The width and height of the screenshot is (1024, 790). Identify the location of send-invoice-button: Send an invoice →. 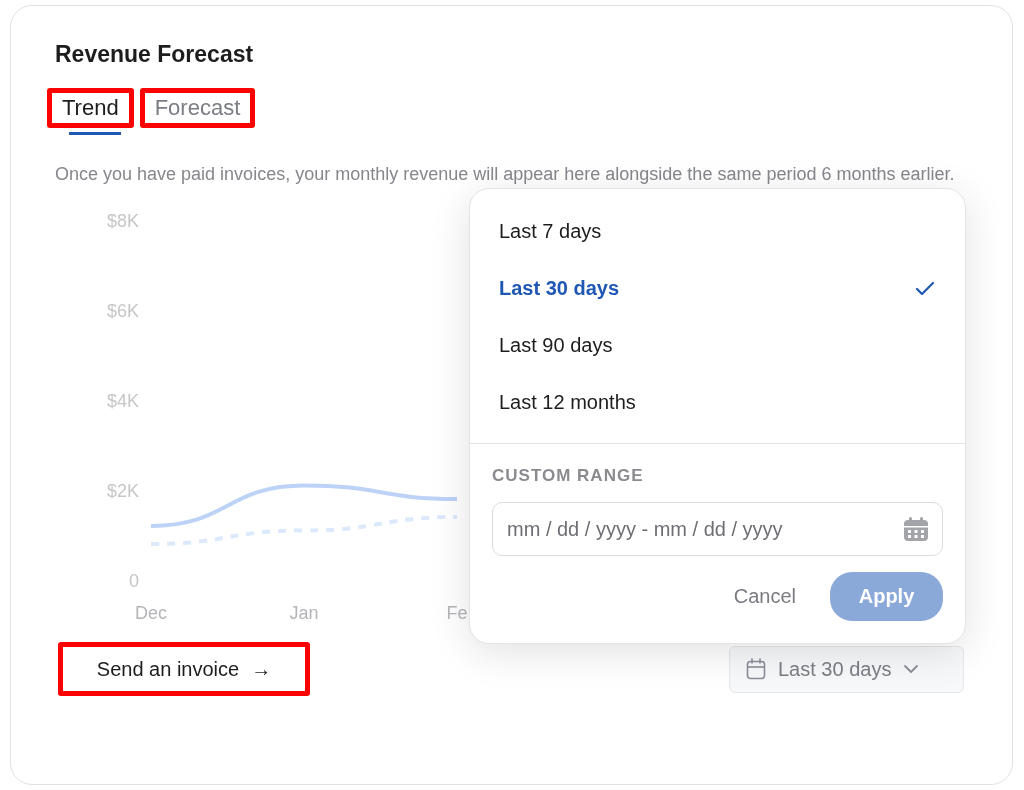
(184, 669).